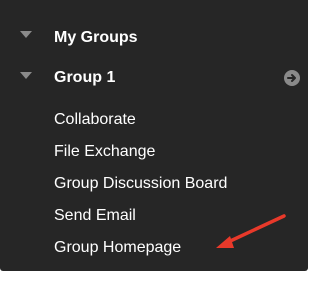 Image resolution: width=320 pixels, height=287 pixels. What do you see at coordinates (292, 78) in the screenshot?
I see `circle-arrow-right-icon` at bounding box center [292, 78].